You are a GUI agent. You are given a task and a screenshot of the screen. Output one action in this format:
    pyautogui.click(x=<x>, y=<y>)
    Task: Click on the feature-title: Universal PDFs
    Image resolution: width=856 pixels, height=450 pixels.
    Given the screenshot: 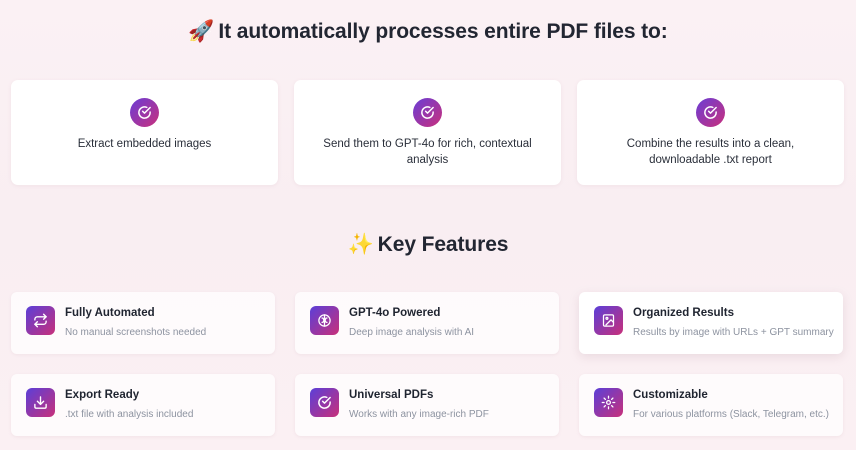 What is the action you would take?
    pyautogui.click(x=391, y=395)
    